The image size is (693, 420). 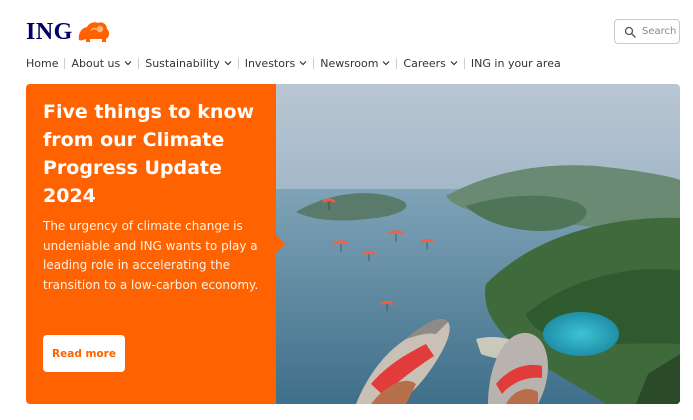 I want to click on nav-item-label: Investors, so click(x=270, y=63).